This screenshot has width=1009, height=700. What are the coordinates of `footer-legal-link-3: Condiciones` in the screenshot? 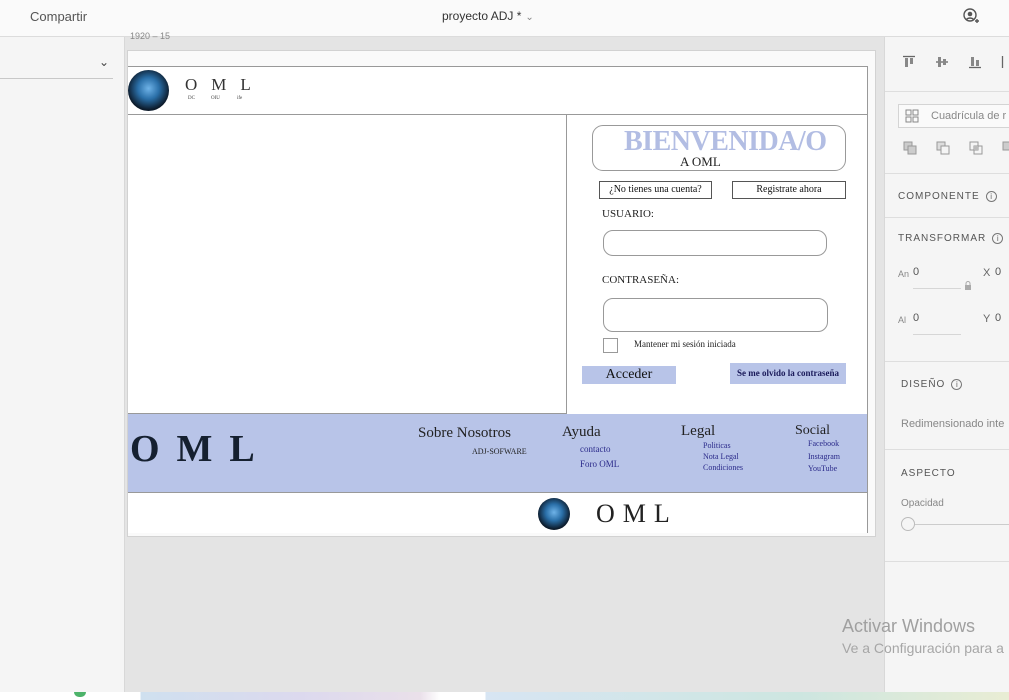 It's located at (723, 467).